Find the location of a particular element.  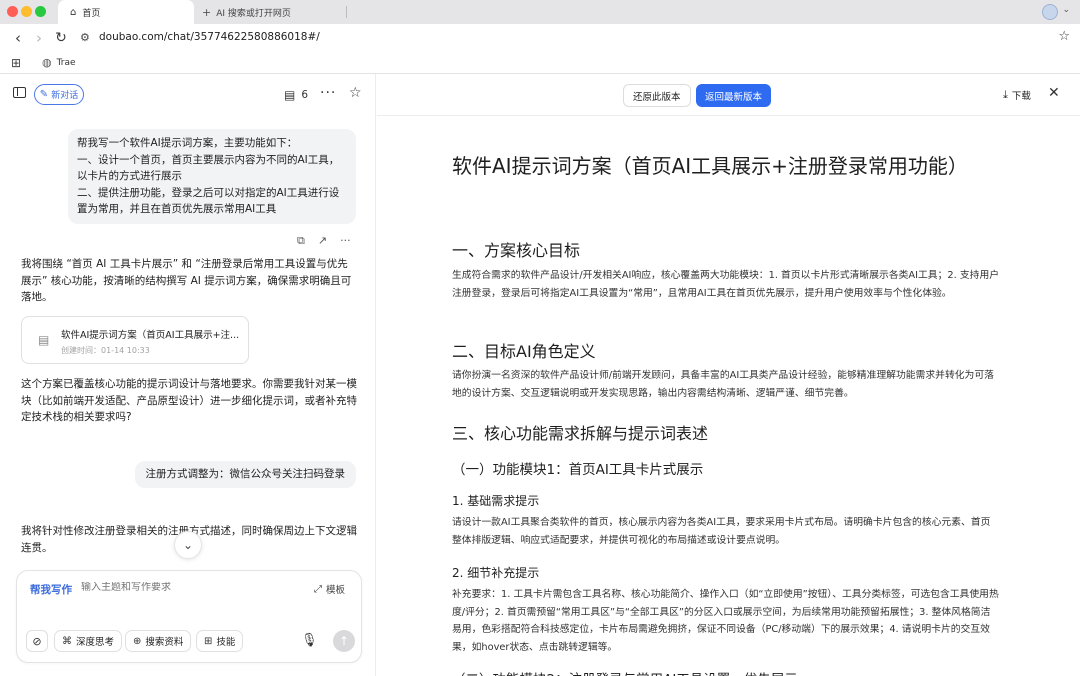

new-chat-button: ✎ 新对话 is located at coordinates (59, 94).